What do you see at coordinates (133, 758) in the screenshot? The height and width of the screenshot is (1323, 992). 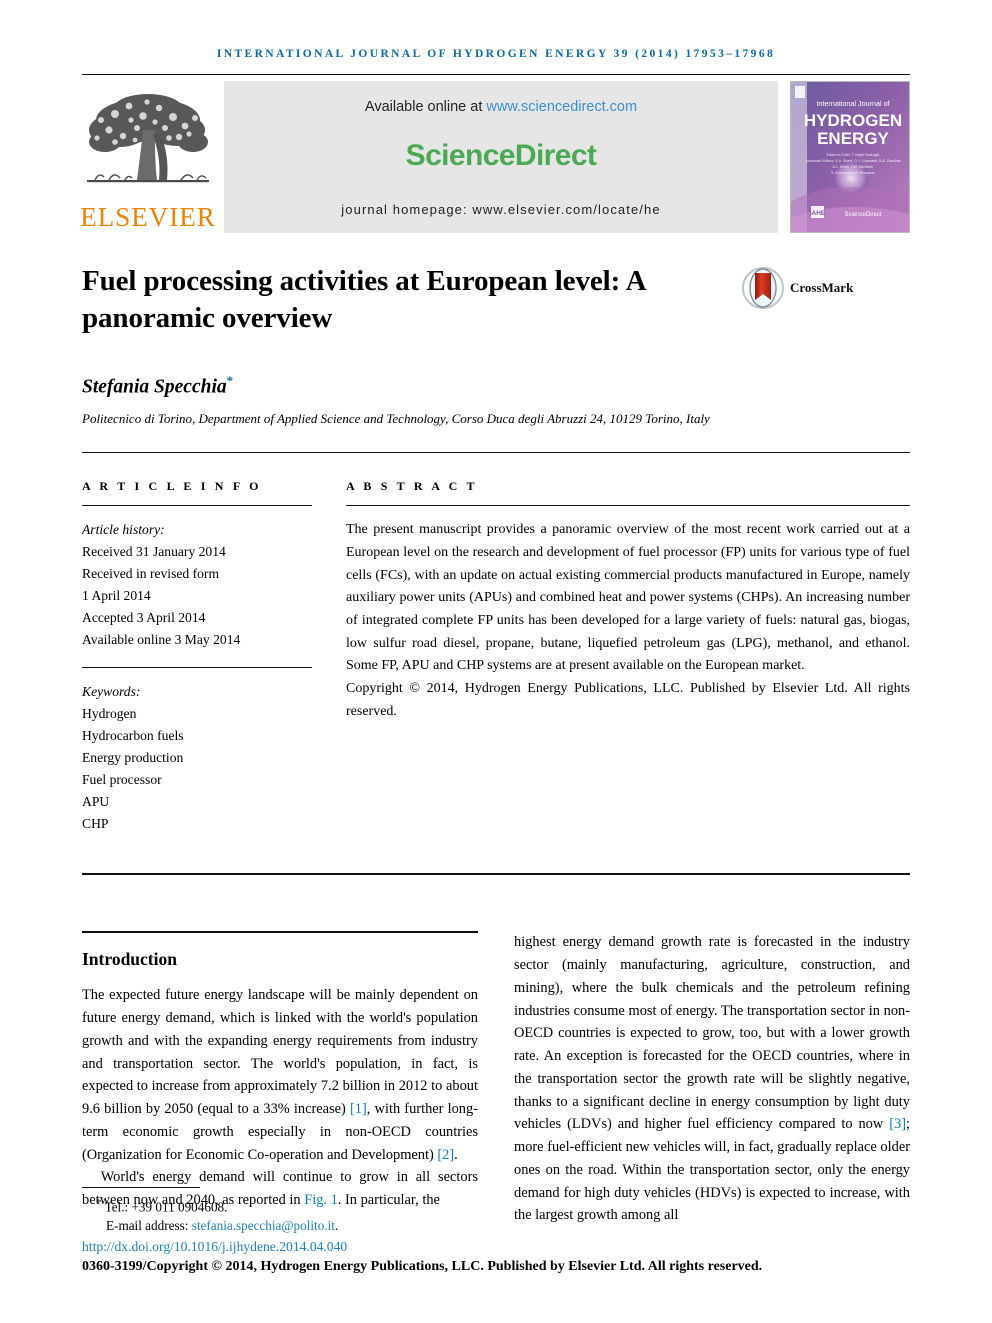 I see `keyword-item: Energy production` at bounding box center [133, 758].